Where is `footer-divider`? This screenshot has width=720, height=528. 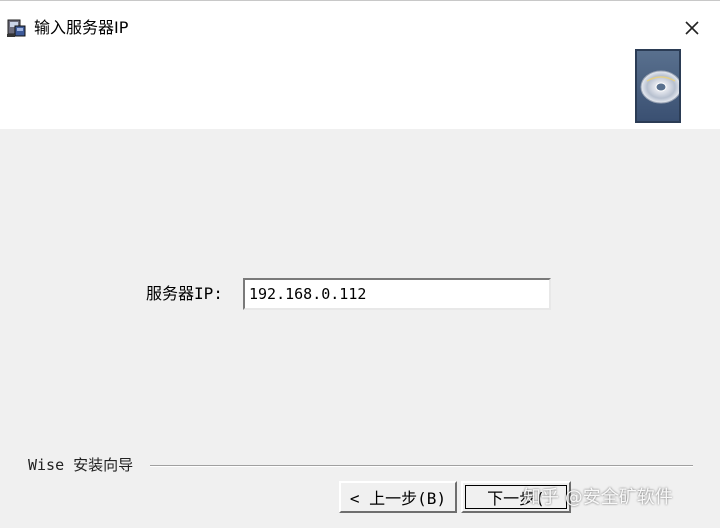
footer-divider is located at coordinates (421, 466).